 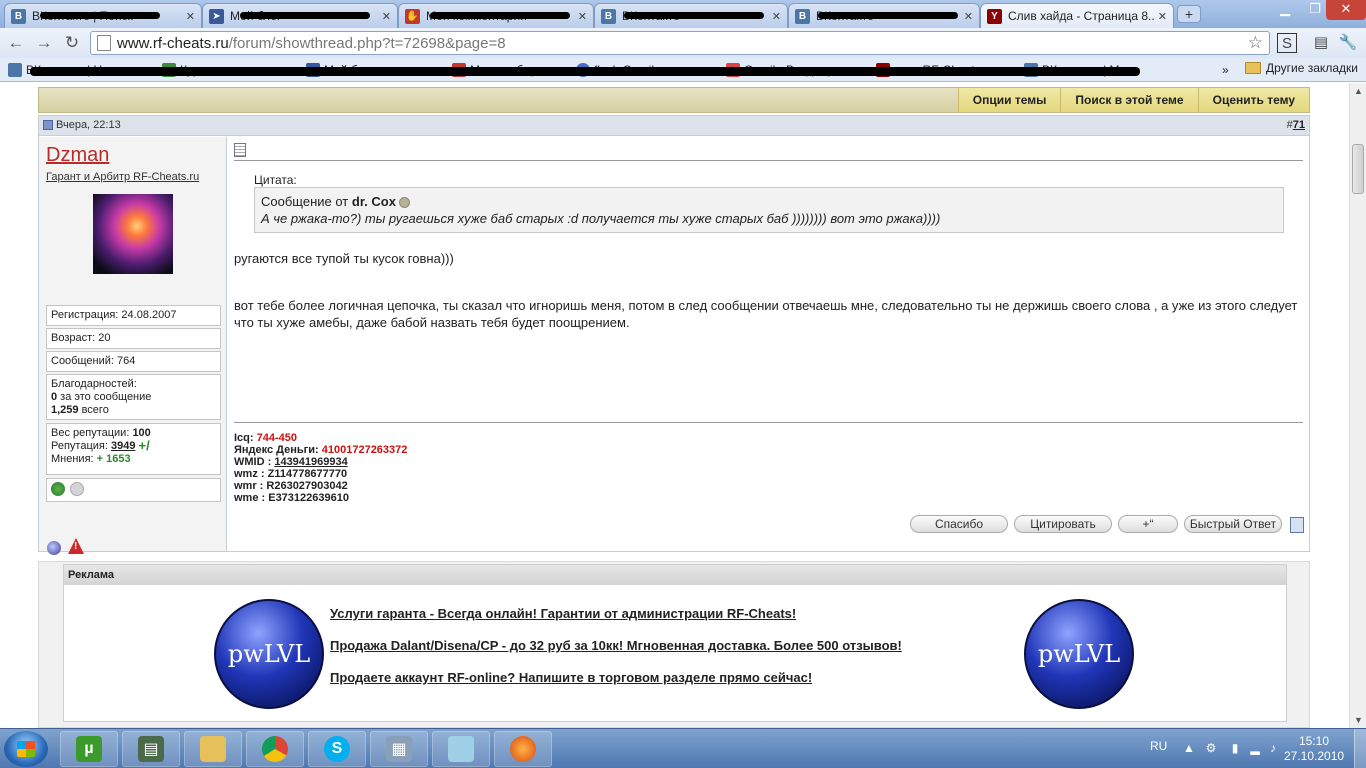 I want to click on taskbar-utorrent: µ, so click(x=89, y=749).